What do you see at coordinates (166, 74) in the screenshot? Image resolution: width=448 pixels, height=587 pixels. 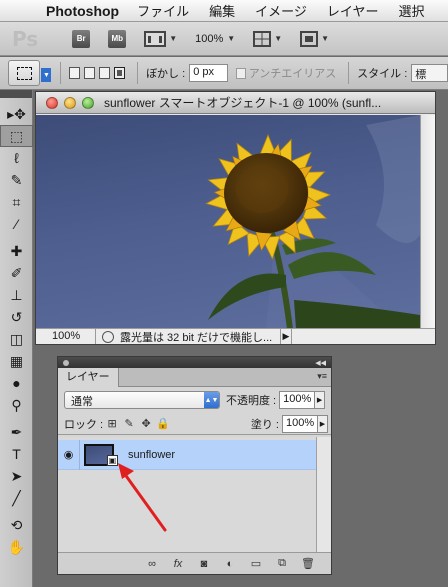 I see `feather-label: ぼかし :` at bounding box center [166, 74].